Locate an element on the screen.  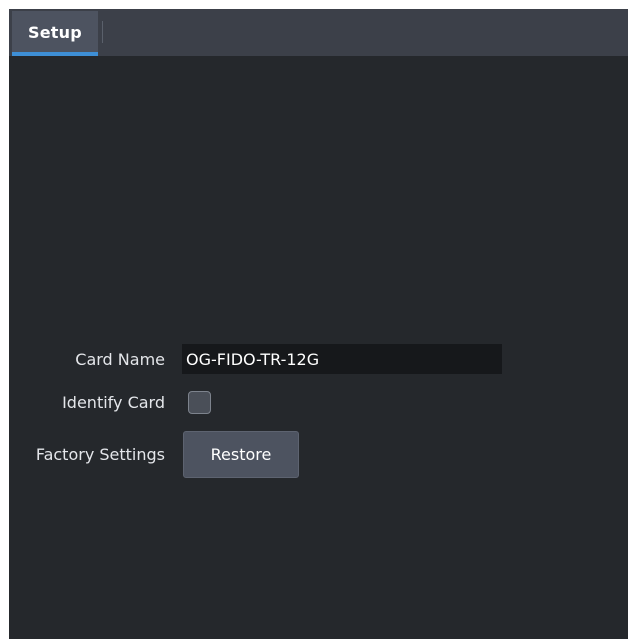
tab-setup-label: Setup is located at coordinates (55, 32).